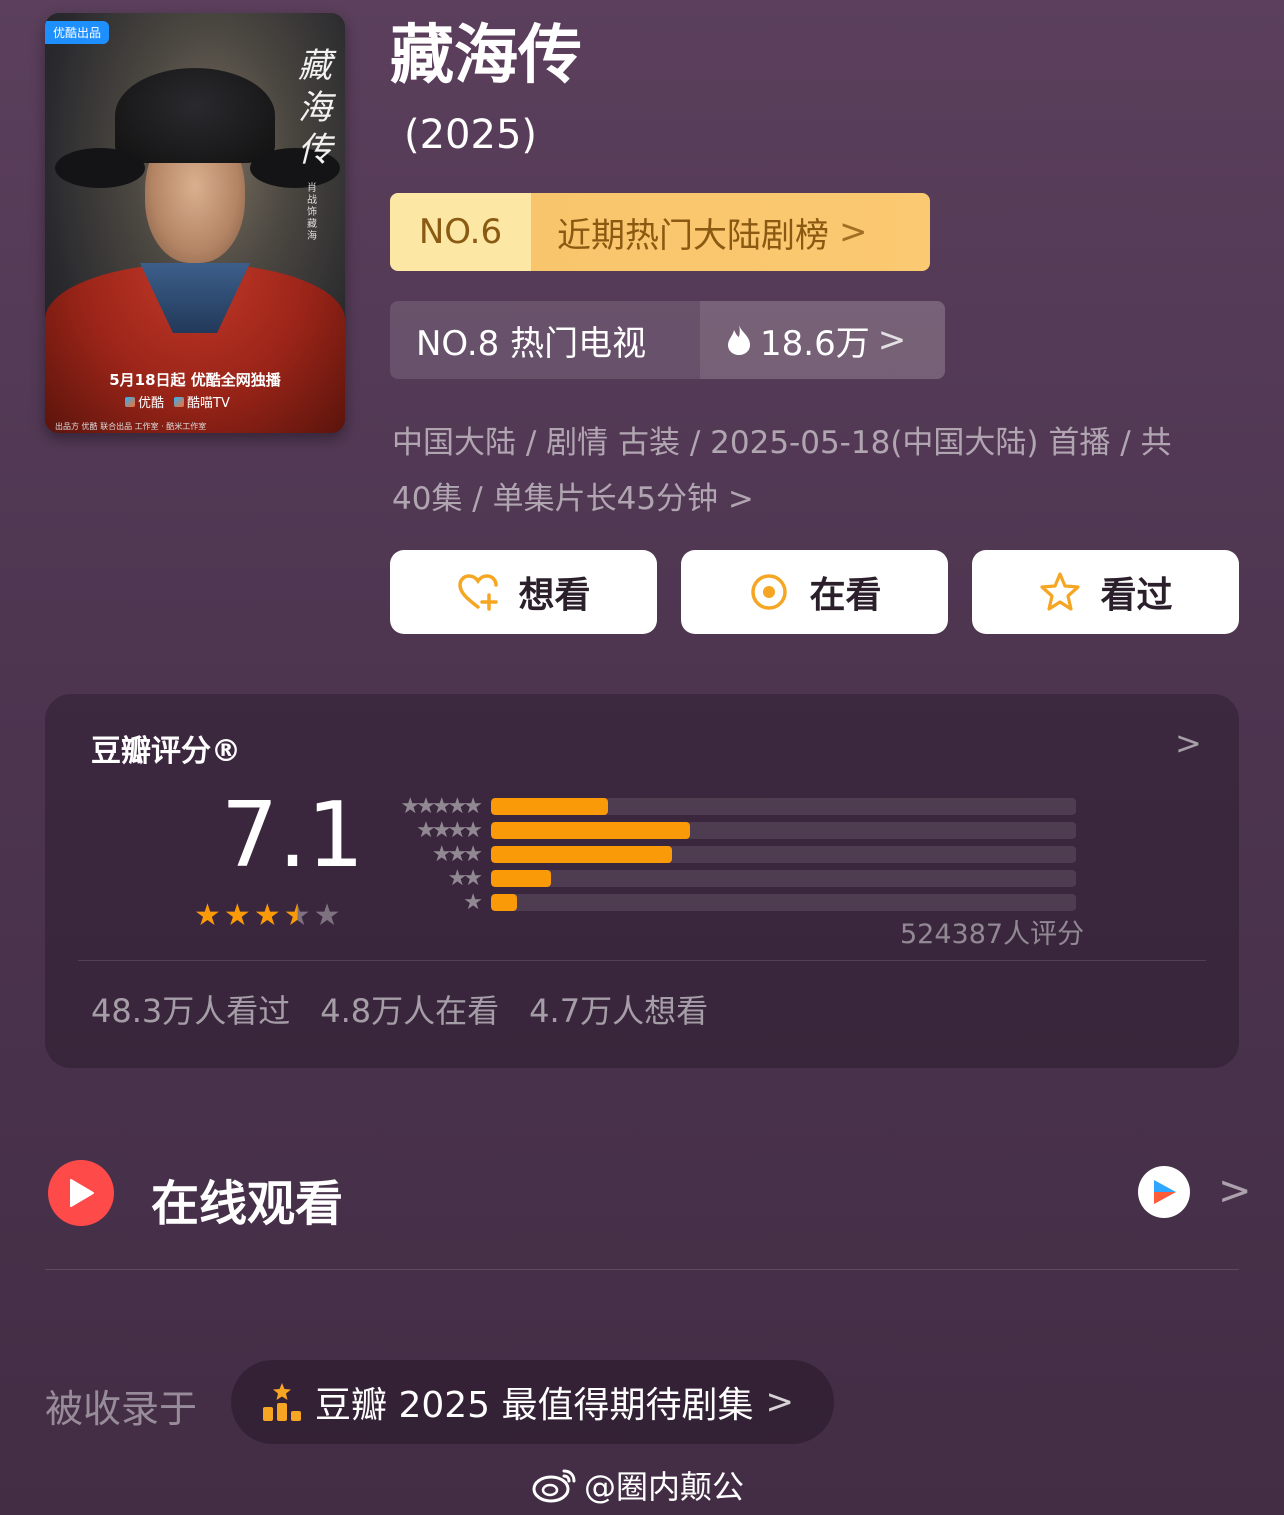 Image resolution: width=1284 pixels, height=1515 pixels. What do you see at coordinates (992, 934) in the screenshot?
I see `rating-count: 524387人评分` at bounding box center [992, 934].